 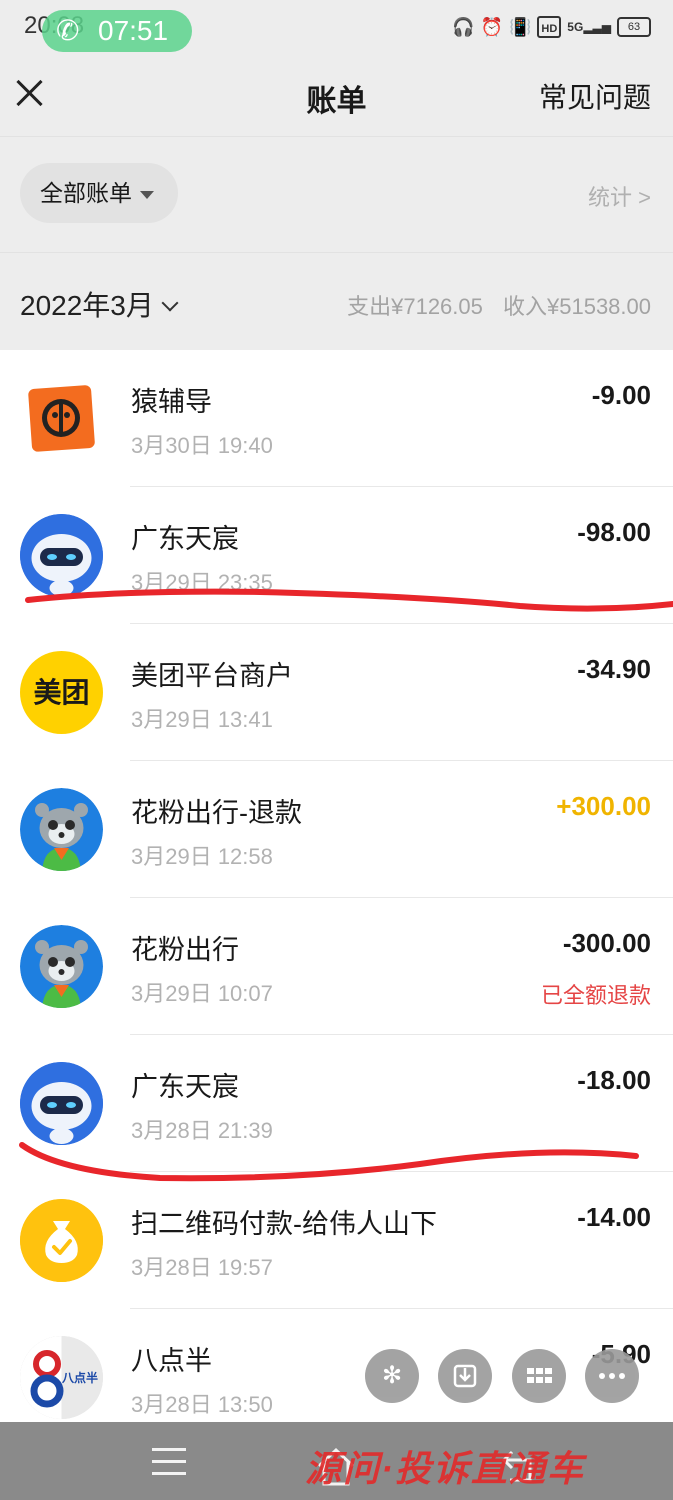 What do you see at coordinates (202, 445) in the screenshot?
I see `transaction-time: 3月30日 19:40` at bounding box center [202, 445].